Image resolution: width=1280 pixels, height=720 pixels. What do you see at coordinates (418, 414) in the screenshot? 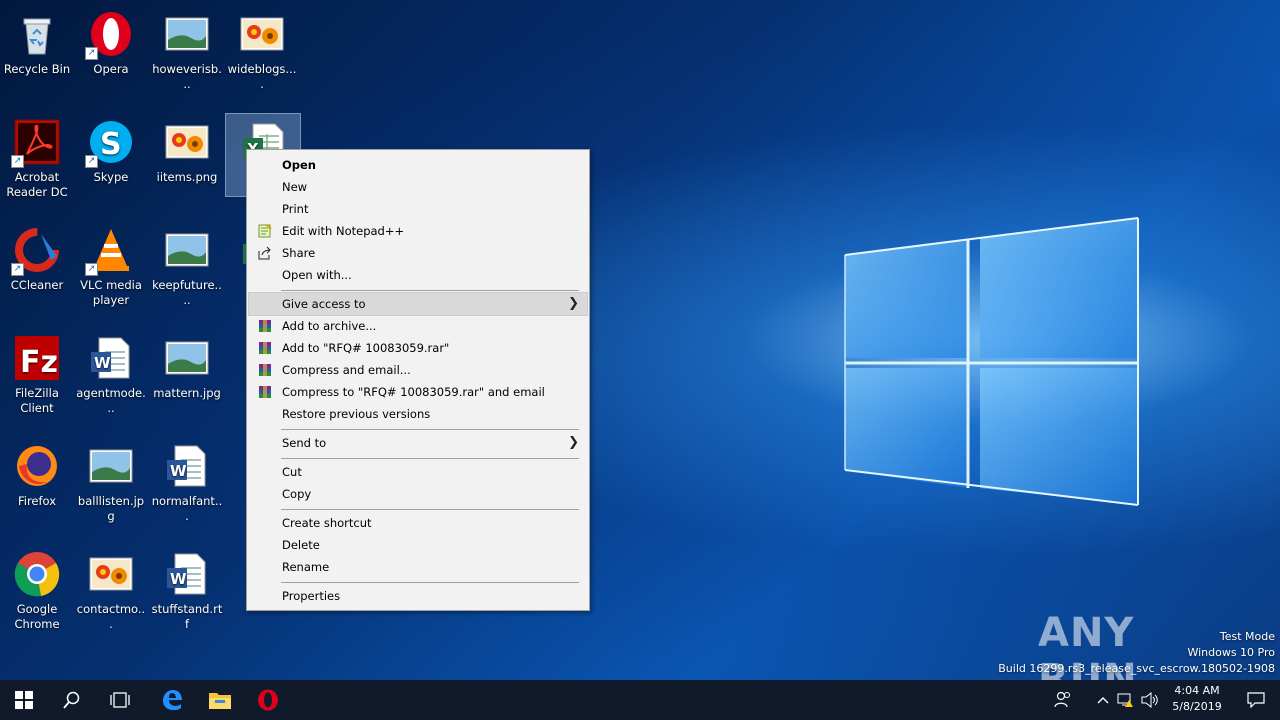
I see `menu-item-restore-previous-versions: Restore previous versions` at bounding box center [418, 414].